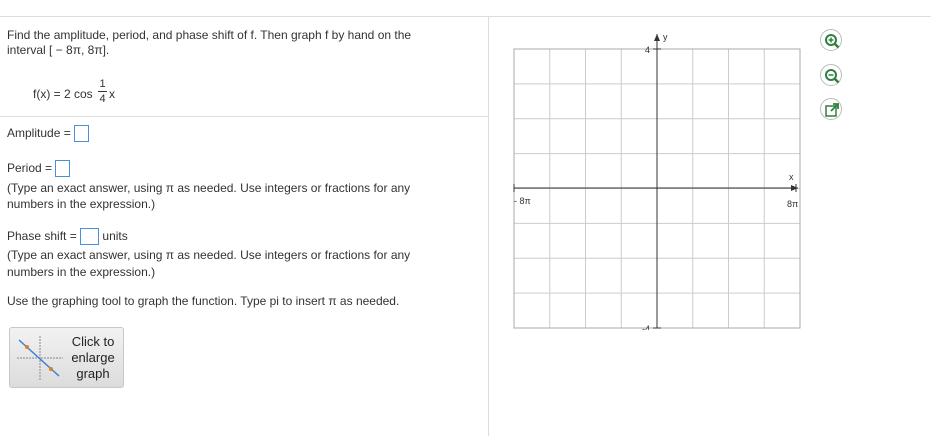 The width and height of the screenshot is (931, 436). What do you see at coordinates (63, 169) in the screenshot?
I see `period-input` at bounding box center [63, 169].